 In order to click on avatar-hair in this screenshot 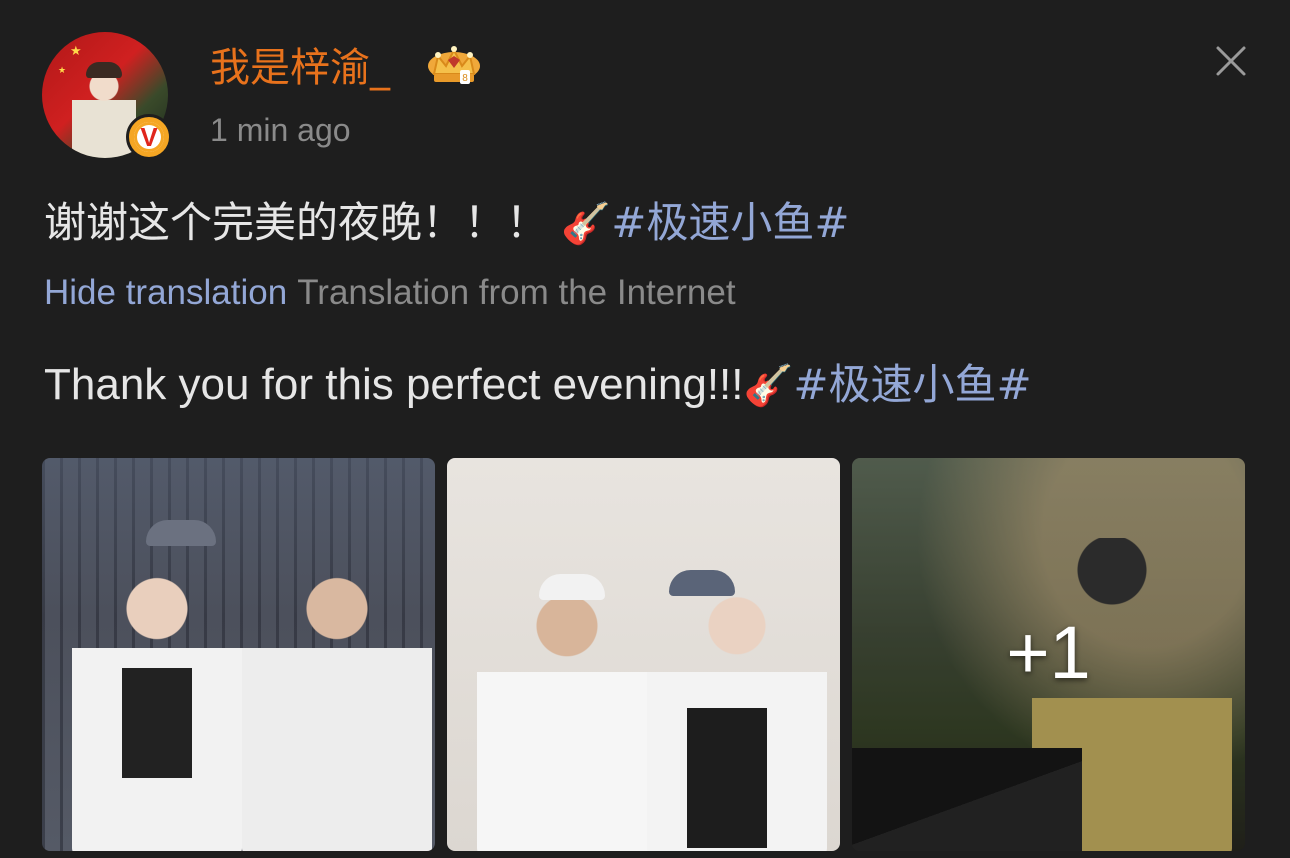, I will do `click(104, 70)`.